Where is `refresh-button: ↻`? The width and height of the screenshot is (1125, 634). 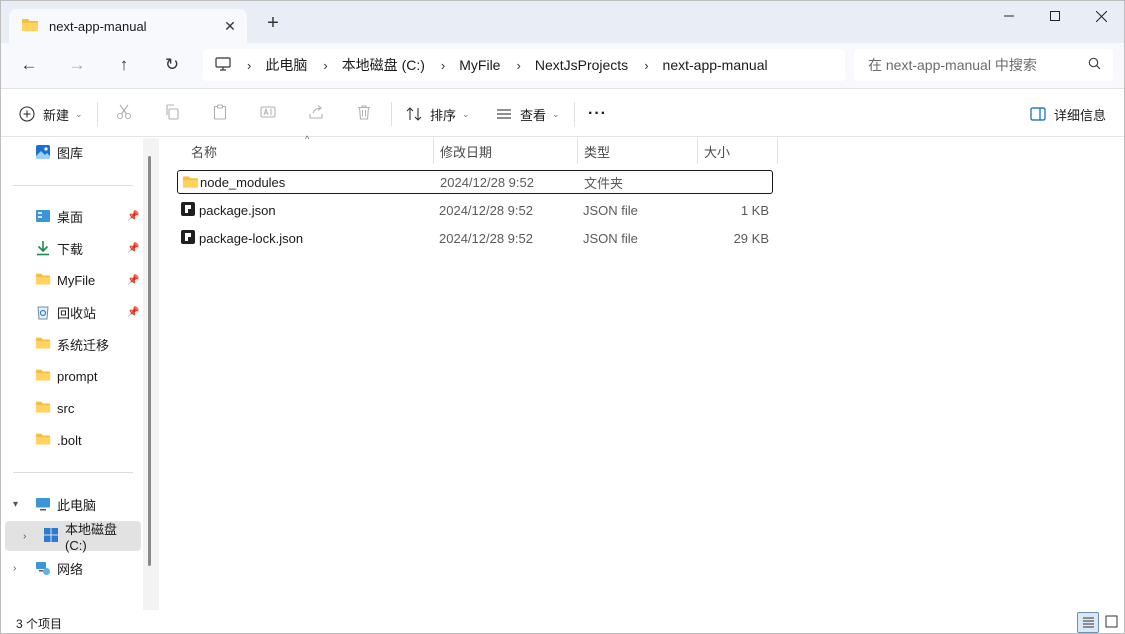
refresh-button: ↻ is located at coordinates (172, 65).